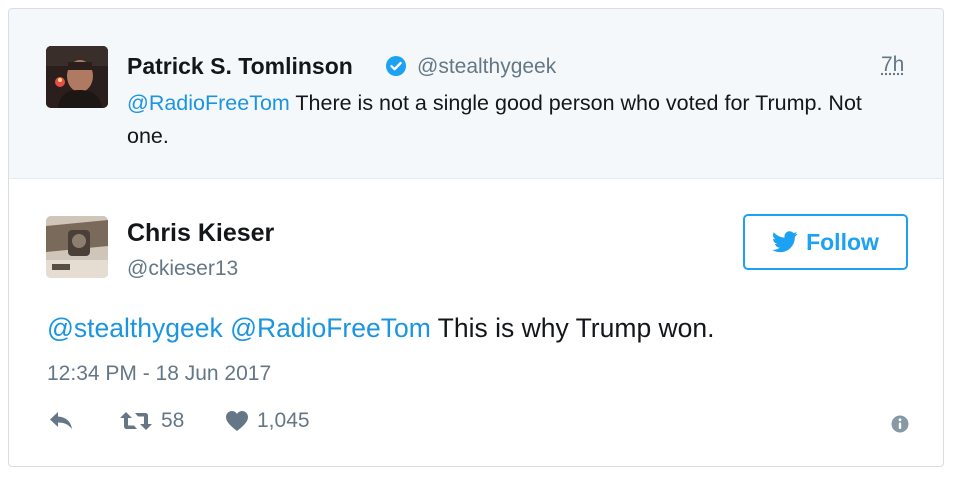 The image size is (956, 490). What do you see at coordinates (482, 424) in the screenshot?
I see `tweet-actions: 58 1,045` at bounding box center [482, 424].